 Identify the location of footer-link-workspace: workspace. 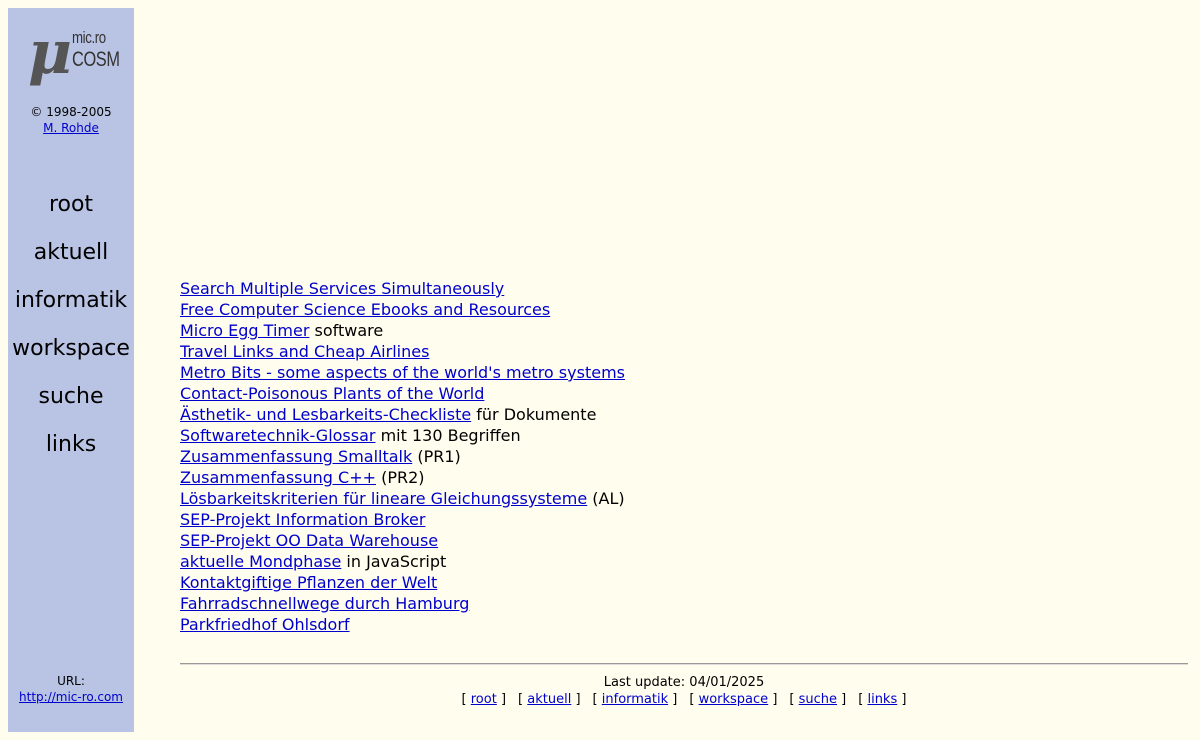
(734, 699).